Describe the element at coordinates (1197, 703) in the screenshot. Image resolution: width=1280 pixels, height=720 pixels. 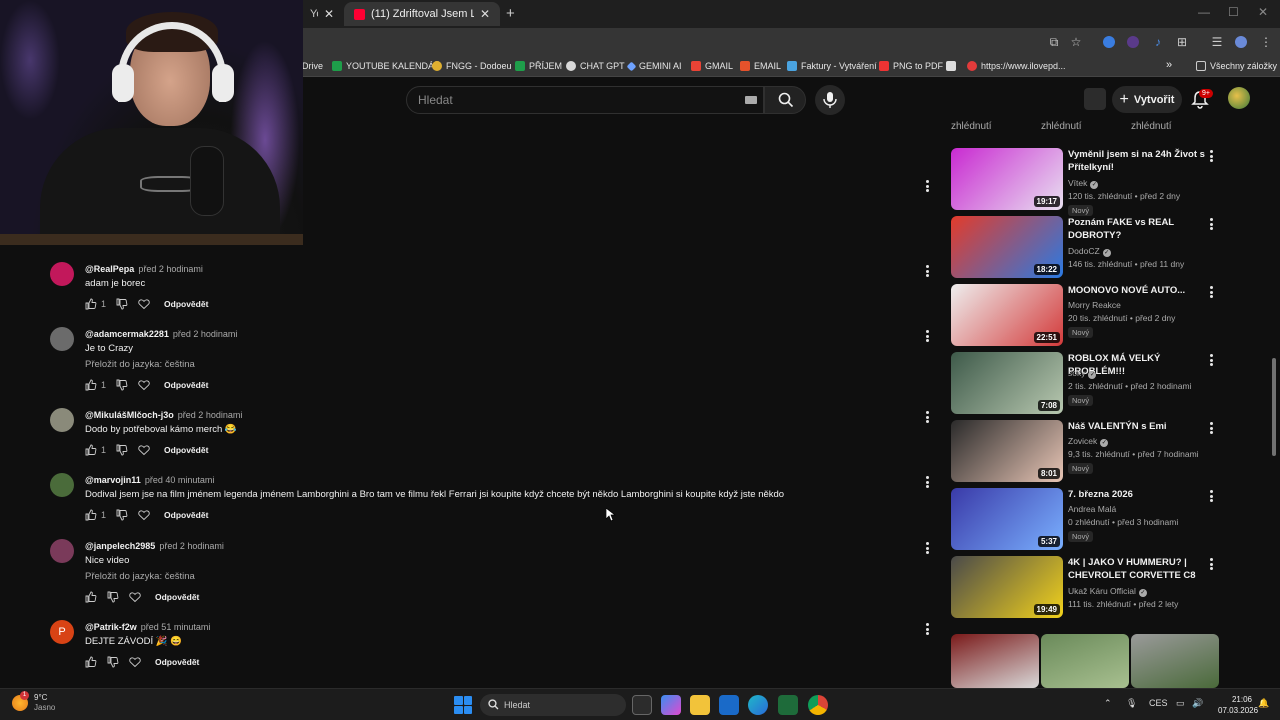
I see `volume-icon: 🔊` at that location.